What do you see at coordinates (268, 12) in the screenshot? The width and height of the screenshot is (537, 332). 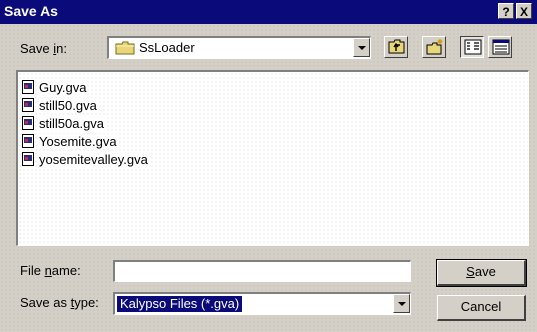 I see `title-bar: Save As ? X` at bounding box center [268, 12].